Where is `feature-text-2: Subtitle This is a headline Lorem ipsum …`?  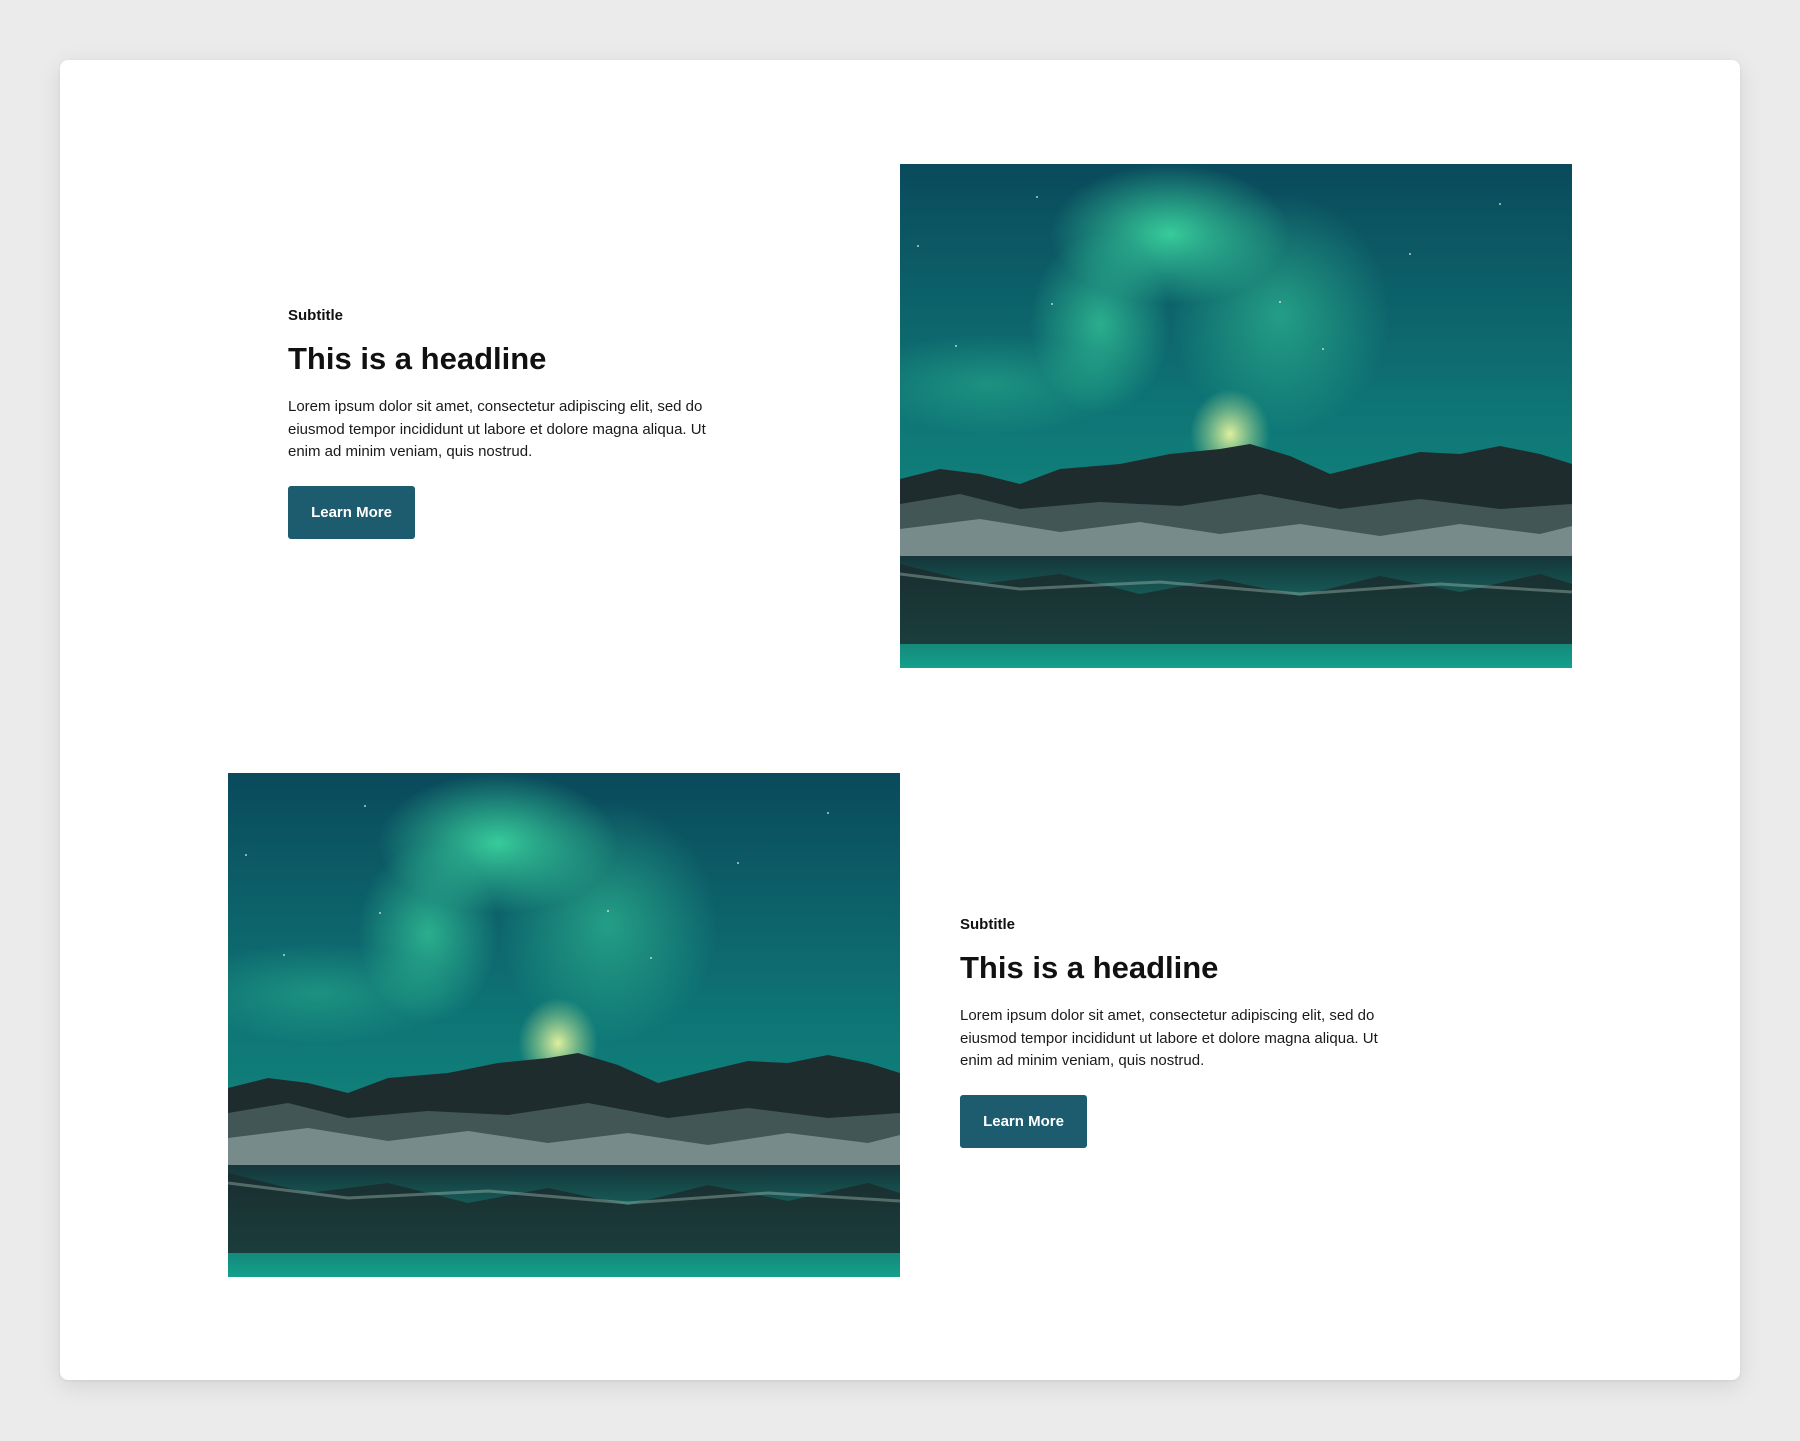
feature-text-2: Subtitle This is a headline Lorem ipsum … is located at coordinates (1180, 1031).